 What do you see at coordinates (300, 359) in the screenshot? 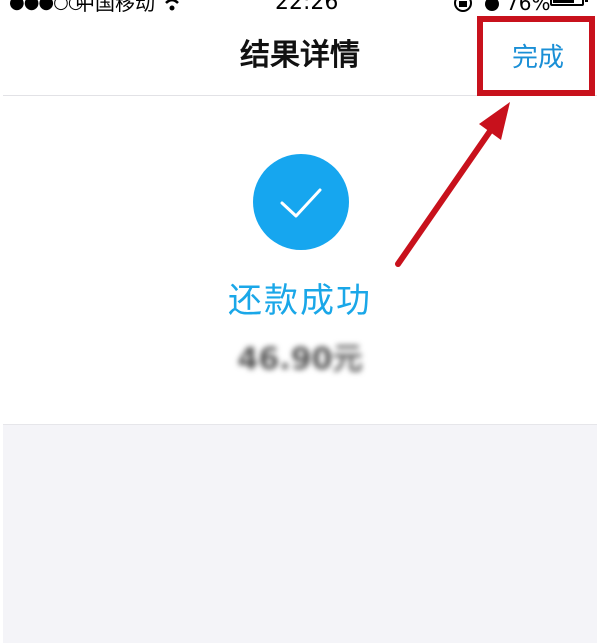
I see `payment-amount: 46.90元` at bounding box center [300, 359].